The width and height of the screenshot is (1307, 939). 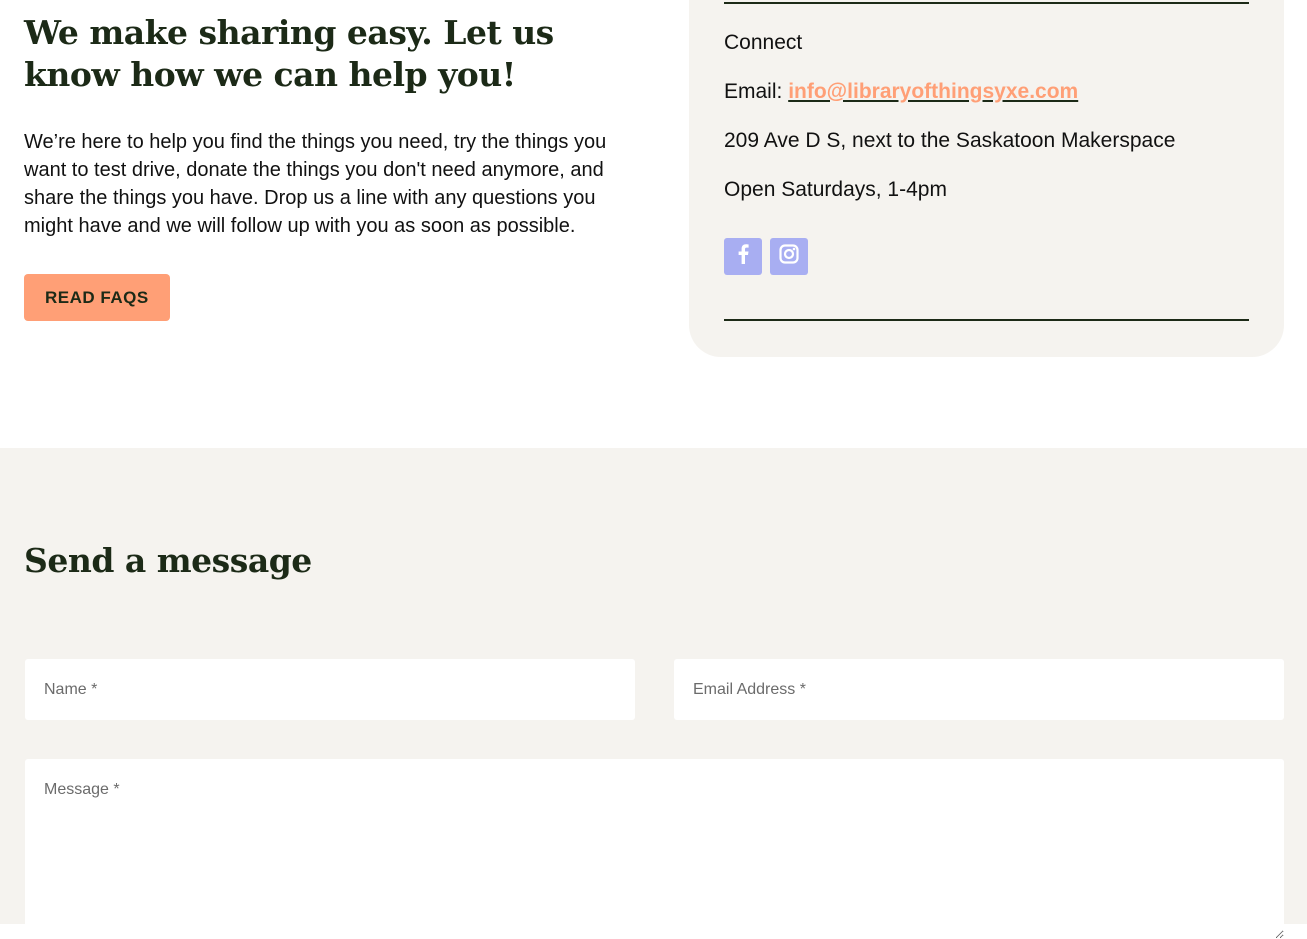 I want to click on instagram-icon, so click(x=789, y=256).